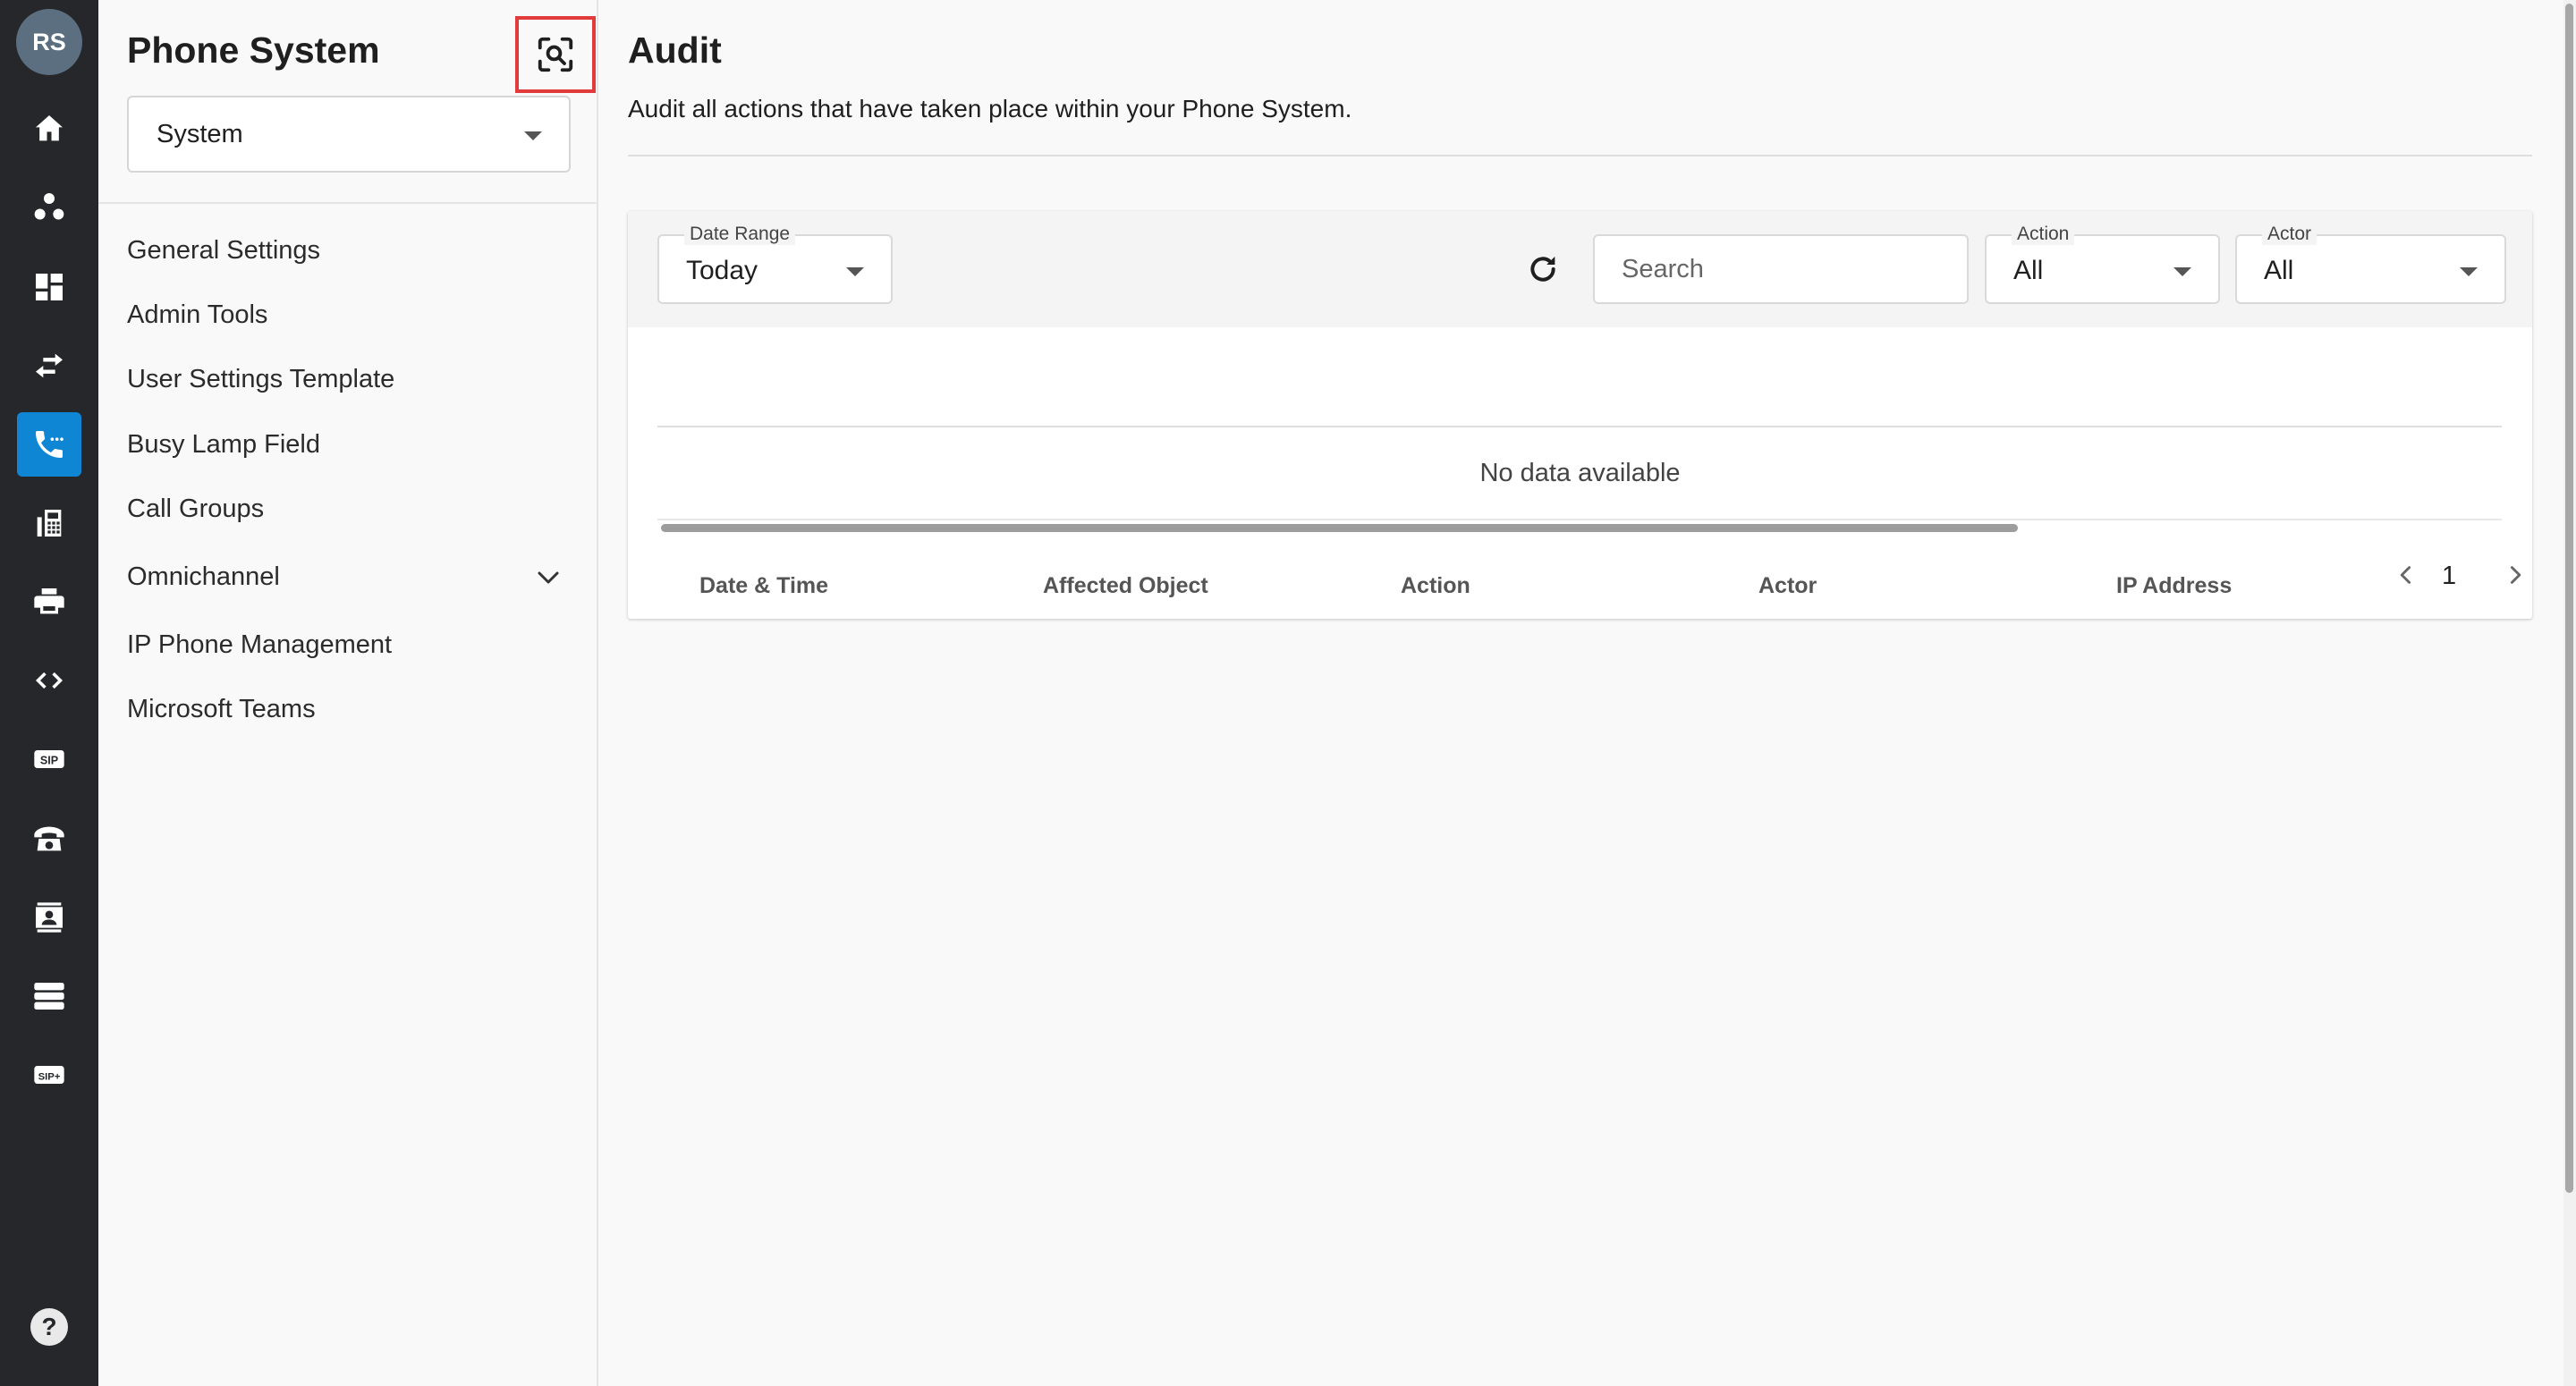  What do you see at coordinates (203, 577) in the screenshot?
I see `sidebar-item-omnichannel: Omnichannel` at bounding box center [203, 577].